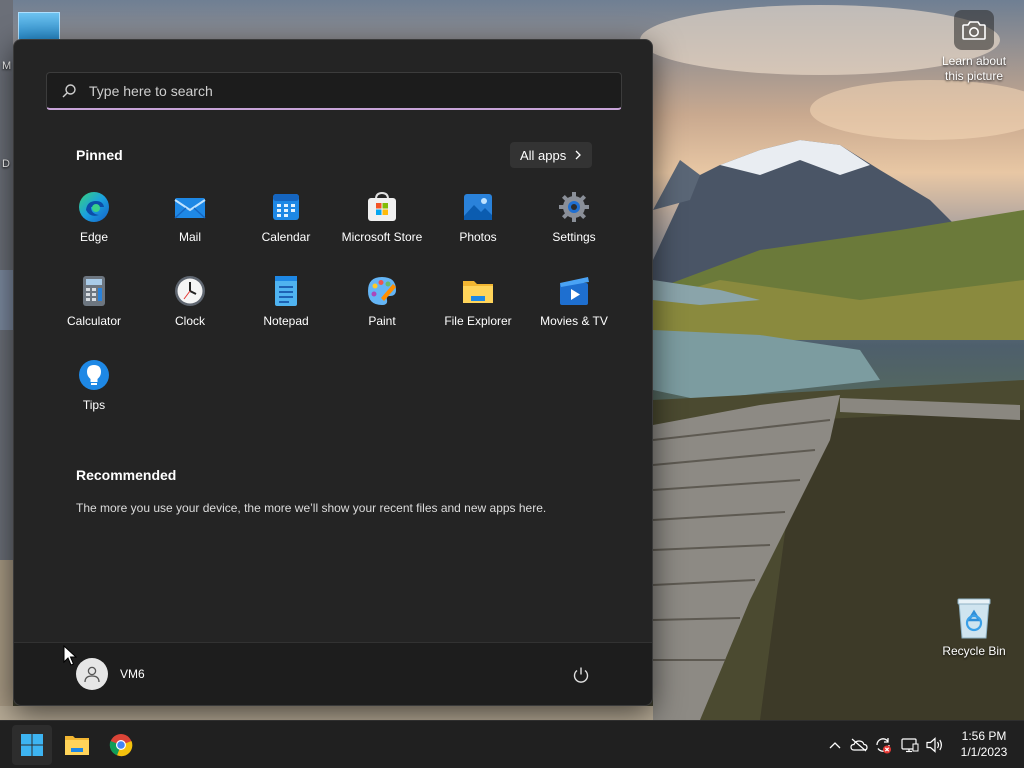 The height and width of the screenshot is (768, 1024). What do you see at coordinates (478, 312) in the screenshot?
I see `pinned-app-file-explorer: File Explorer` at bounding box center [478, 312].